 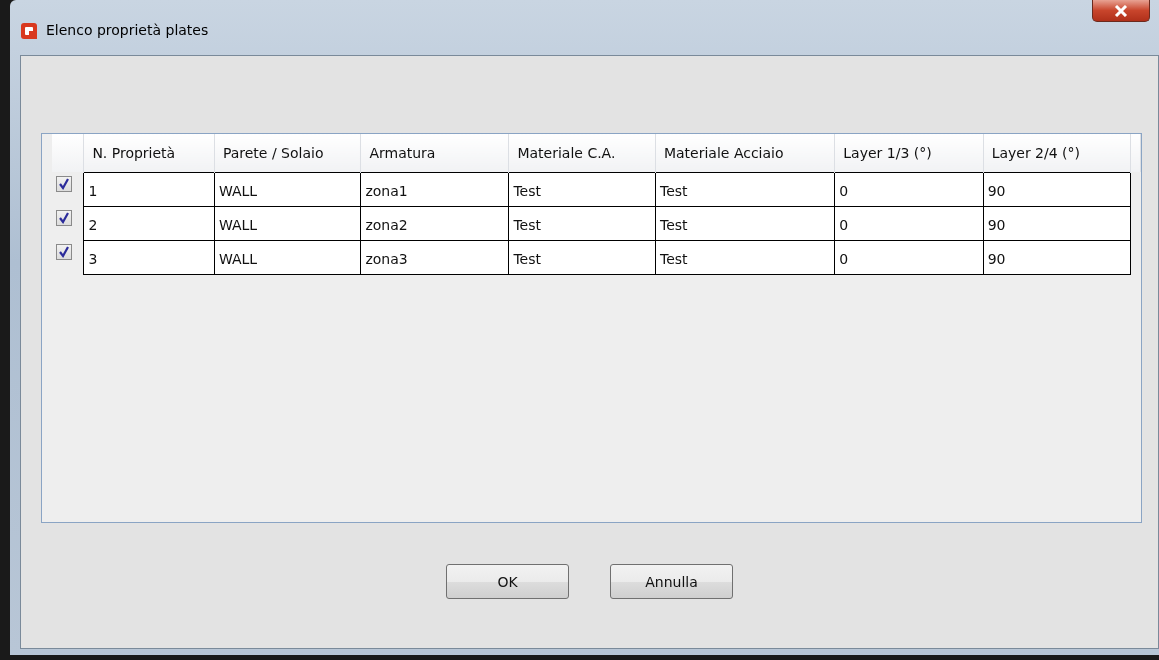 What do you see at coordinates (671, 581) in the screenshot?
I see `dialog-button: Annulla` at bounding box center [671, 581].